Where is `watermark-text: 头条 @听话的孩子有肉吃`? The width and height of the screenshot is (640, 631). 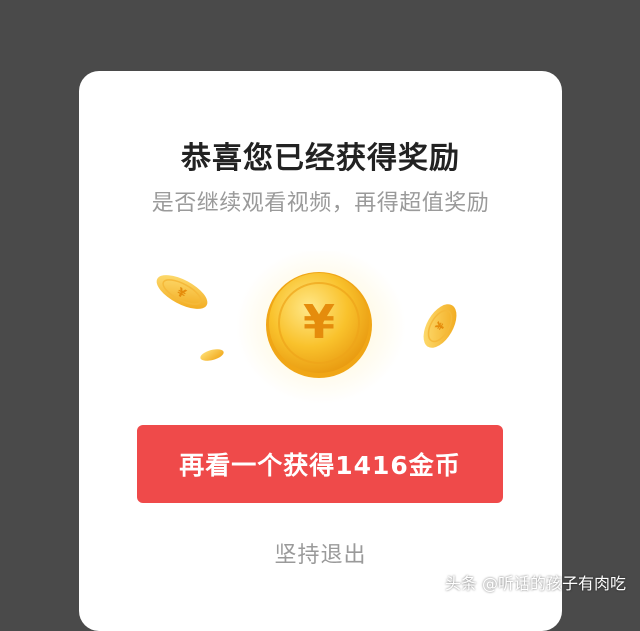
watermark-text: 头条 @听话的孩子有肉吃 is located at coordinates (535, 583).